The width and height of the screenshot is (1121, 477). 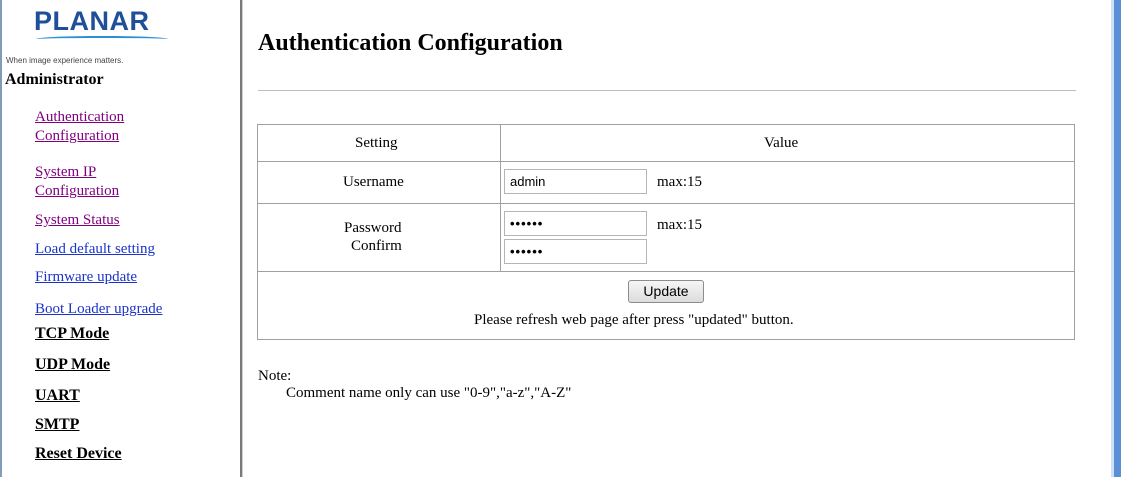 What do you see at coordinates (78, 454) in the screenshot?
I see `sidebar-item-reset-device: Reset Device` at bounding box center [78, 454].